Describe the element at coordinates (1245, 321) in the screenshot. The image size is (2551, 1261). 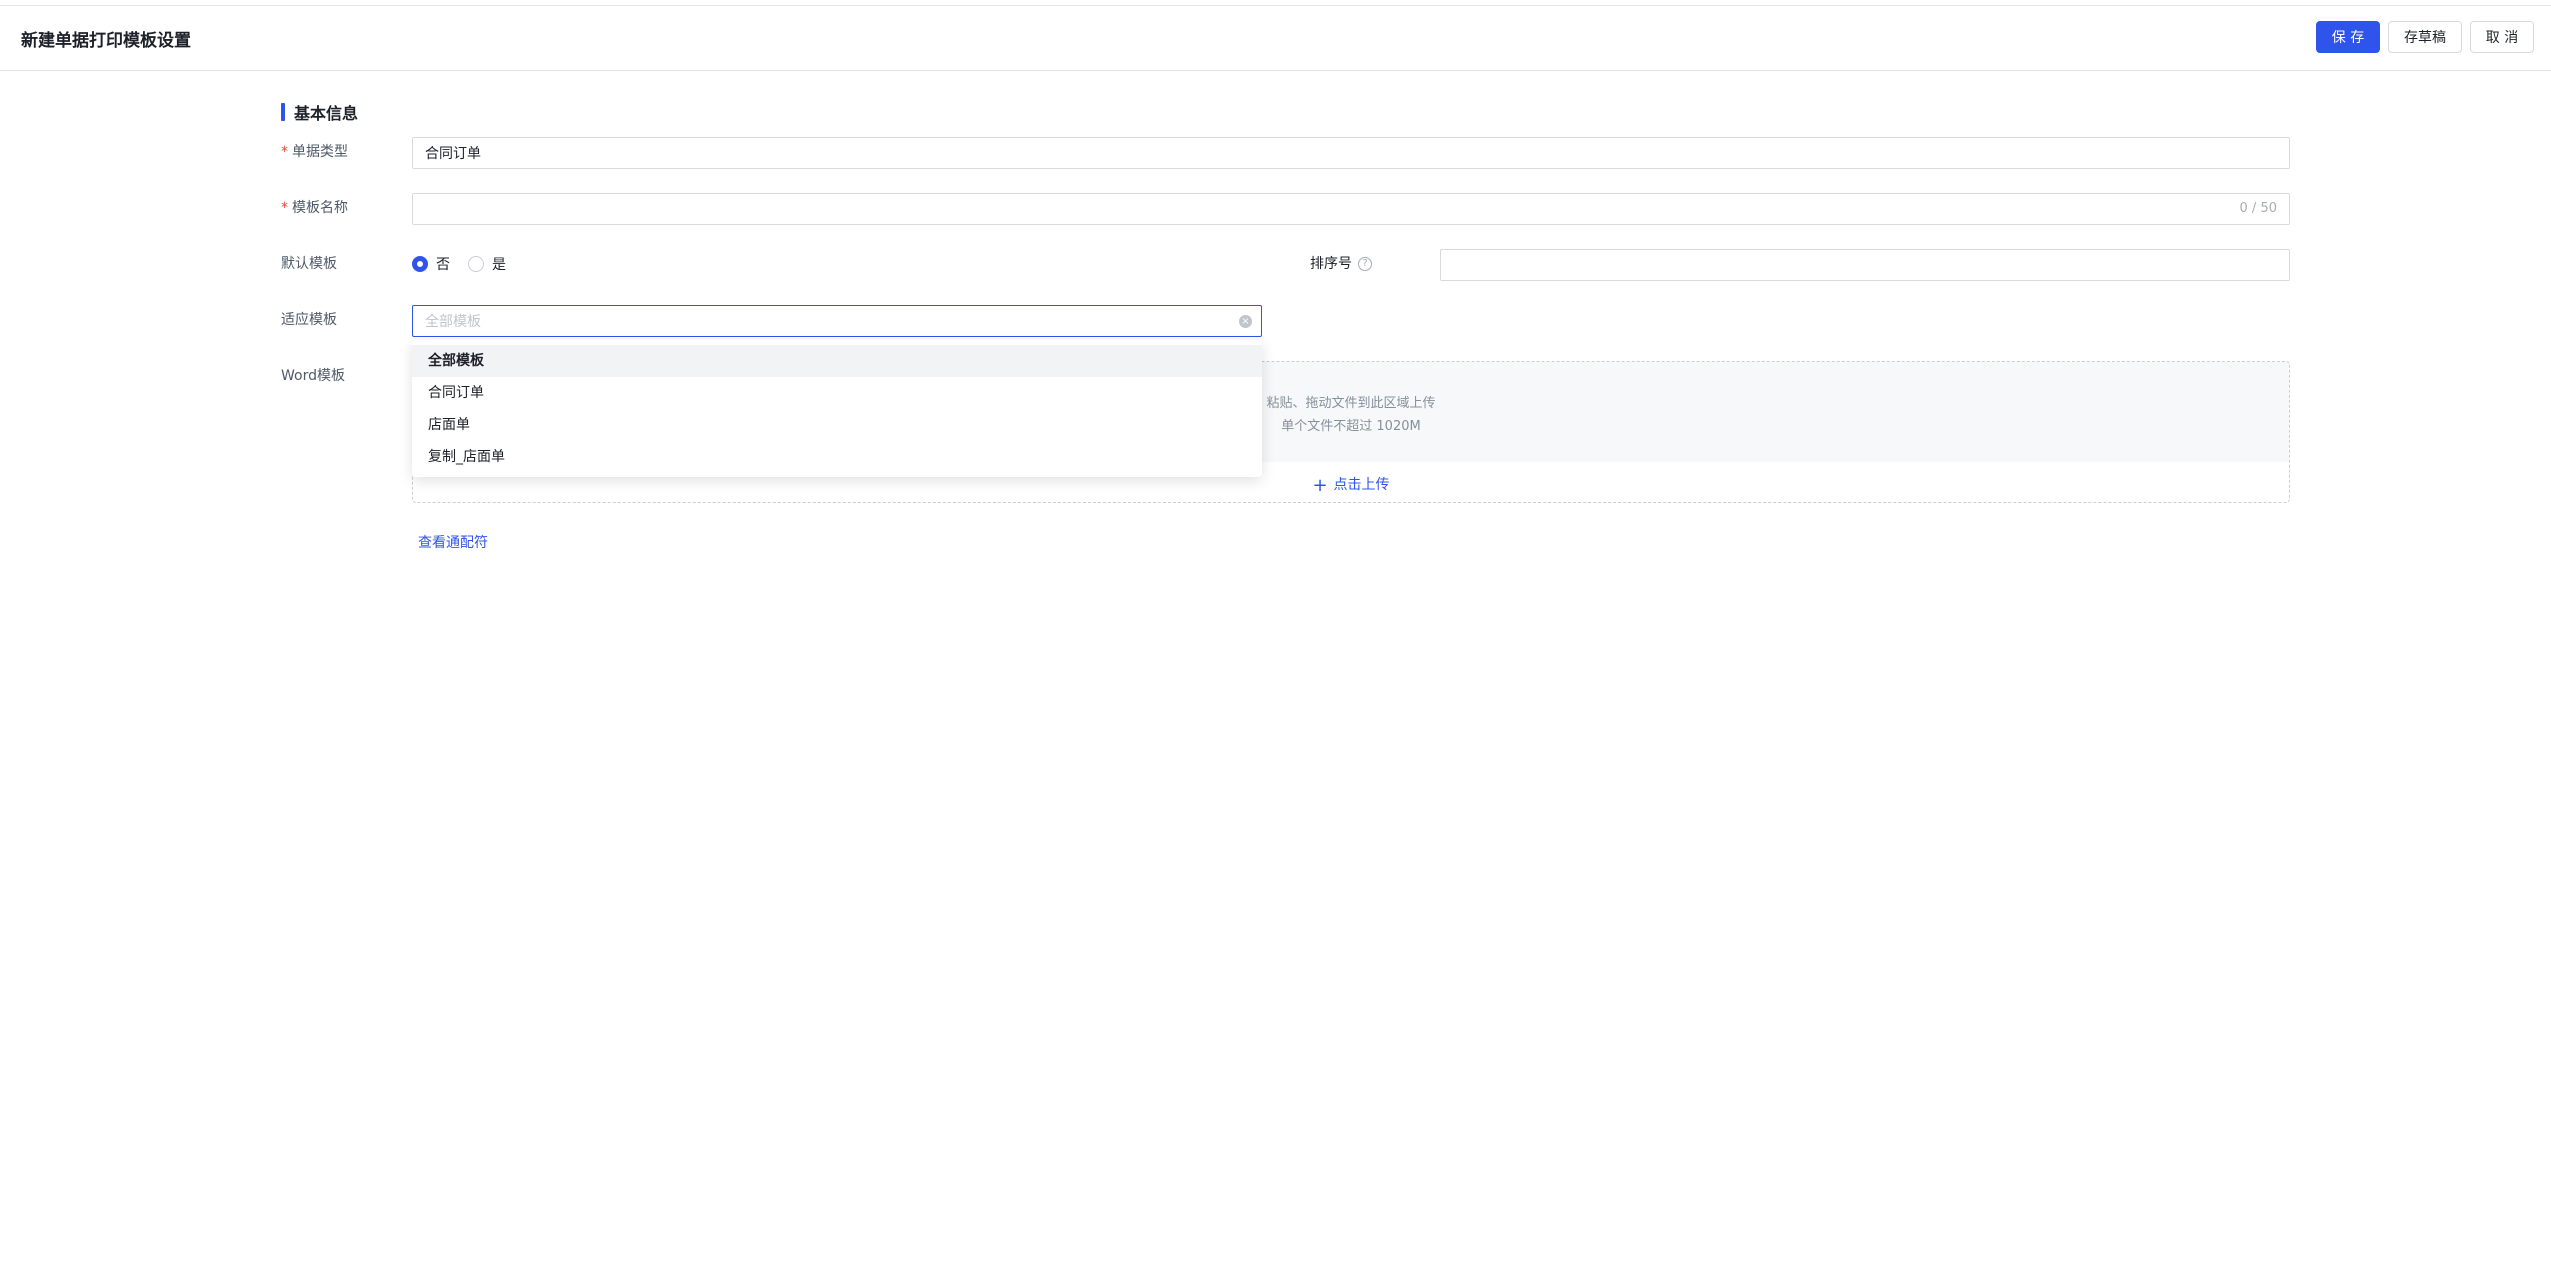
I see `clear-icon: ×` at that location.